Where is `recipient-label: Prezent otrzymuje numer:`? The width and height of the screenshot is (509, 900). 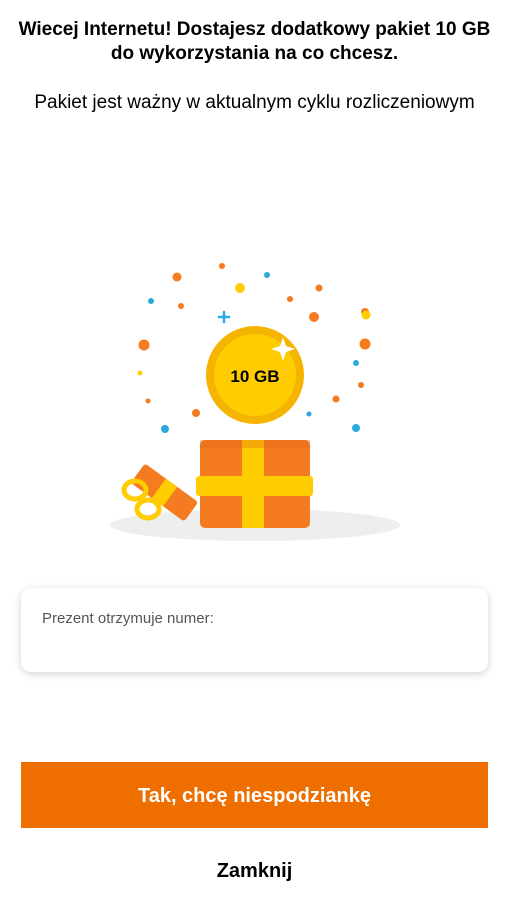 recipient-label: Prezent otrzymuje numer: is located at coordinates (128, 618).